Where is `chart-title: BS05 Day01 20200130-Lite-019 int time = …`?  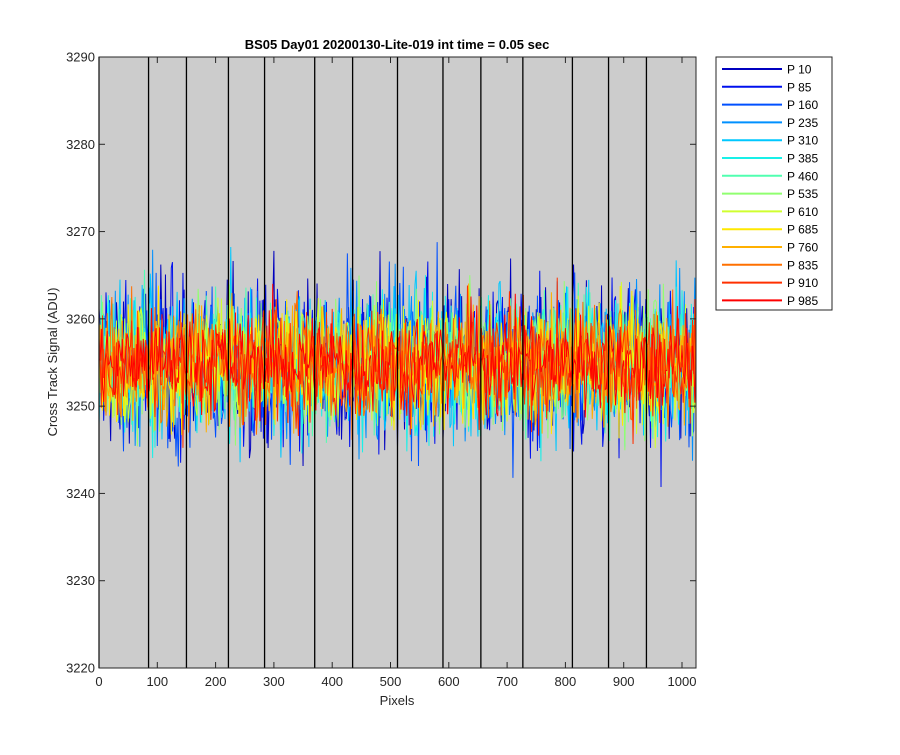
chart-title: BS05 Day01 20200130-Lite-019 int time = … is located at coordinates (397, 44).